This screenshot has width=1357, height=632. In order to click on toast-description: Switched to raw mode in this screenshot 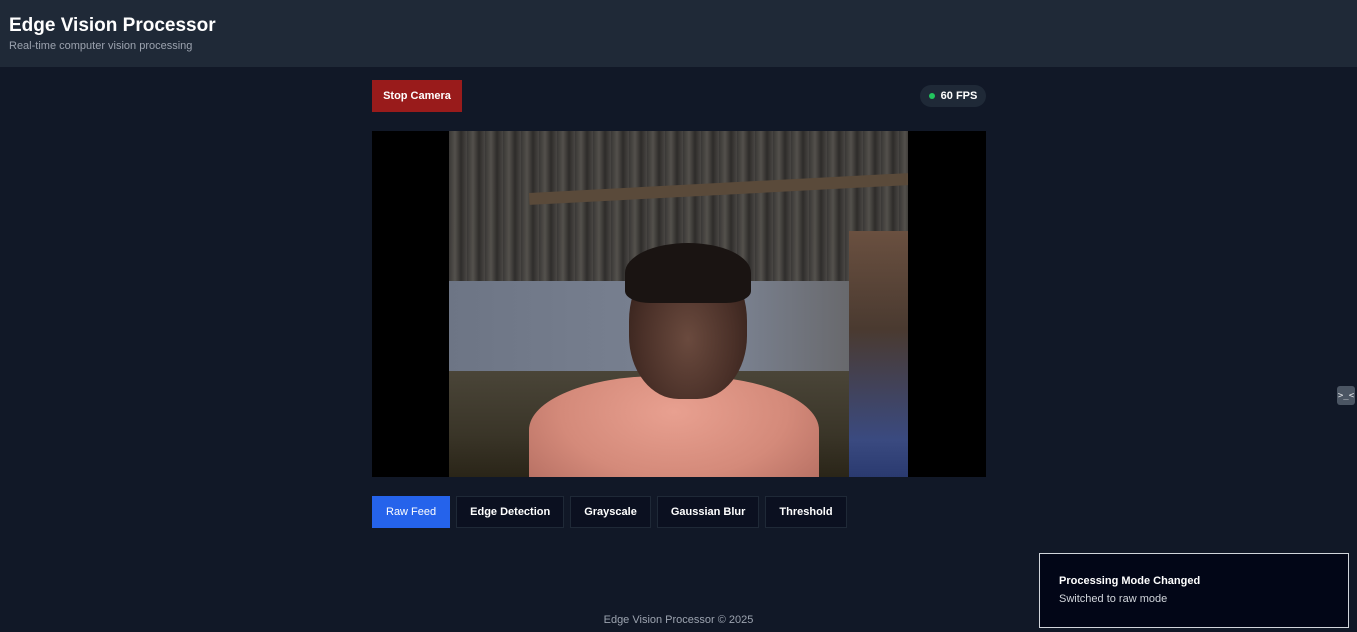, I will do `click(1113, 599)`.